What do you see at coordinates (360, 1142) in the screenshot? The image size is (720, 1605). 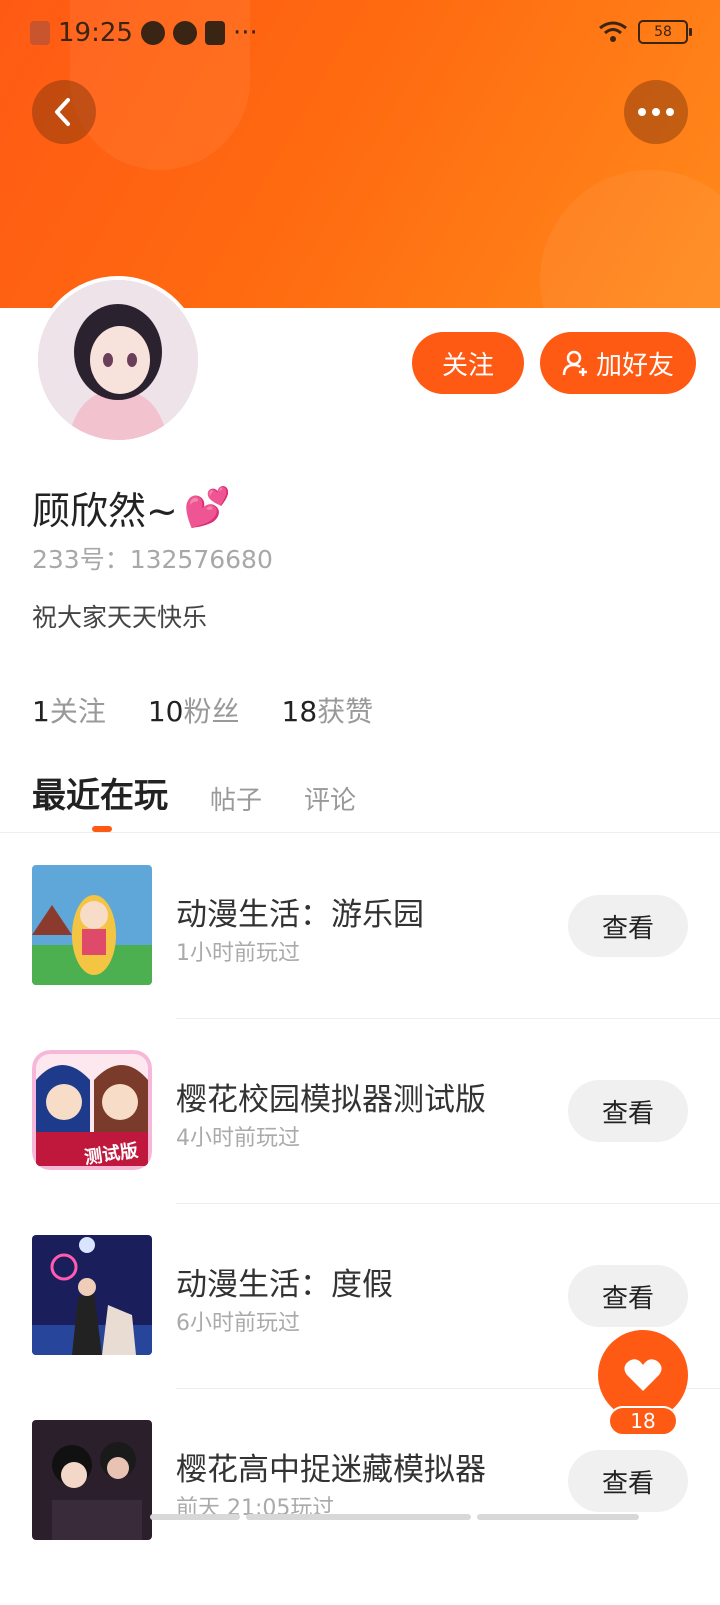 I see `list-item: 测试版 樱花校园模拟器测试版 4小时前玩过 查看` at bounding box center [360, 1142].